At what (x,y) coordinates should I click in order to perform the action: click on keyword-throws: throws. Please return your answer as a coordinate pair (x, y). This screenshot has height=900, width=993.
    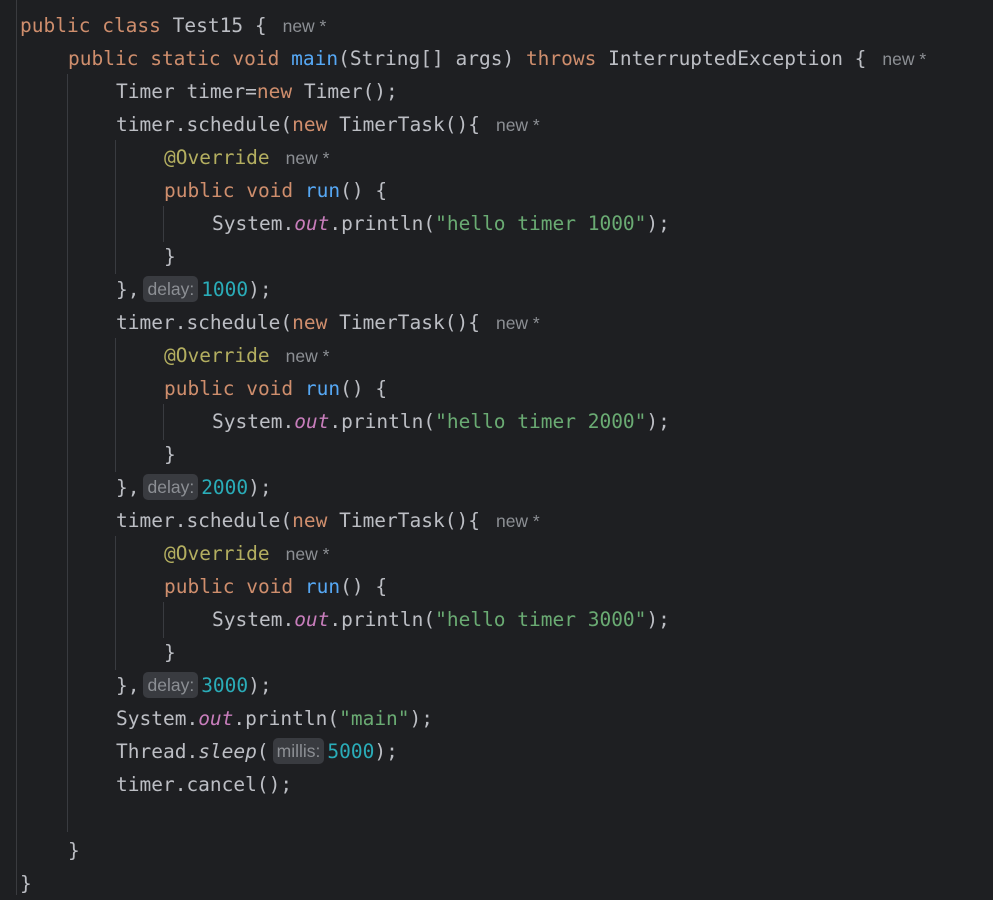
    Looking at the image, I should click on (561, 58).